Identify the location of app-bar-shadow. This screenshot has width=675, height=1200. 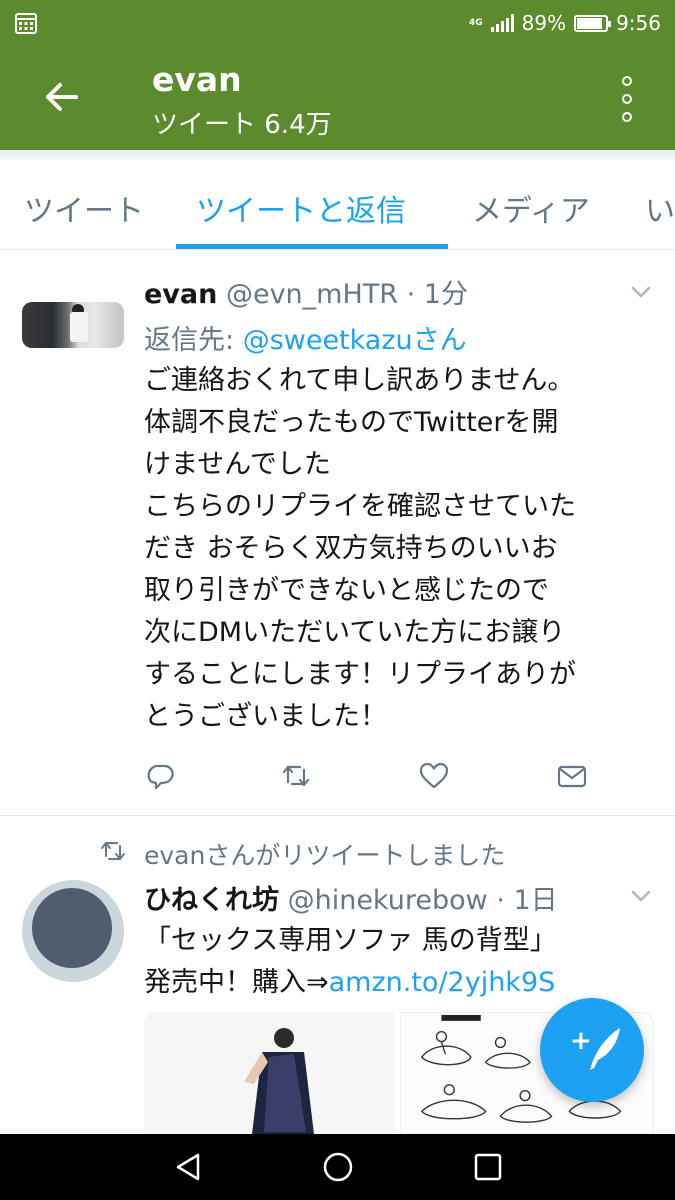
(337, 155).